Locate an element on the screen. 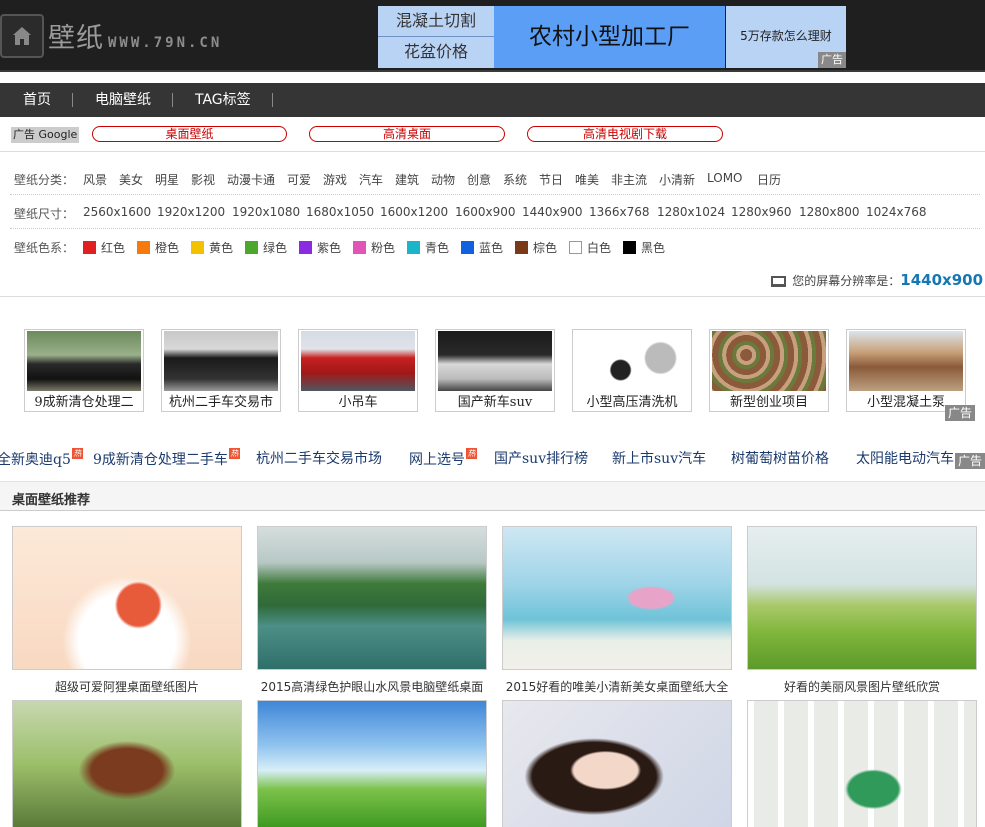 Image resolution: width=985 pixels, height=827 pixels. top-ad-link: 混凝土切割 is located at coordinates (436, 21).